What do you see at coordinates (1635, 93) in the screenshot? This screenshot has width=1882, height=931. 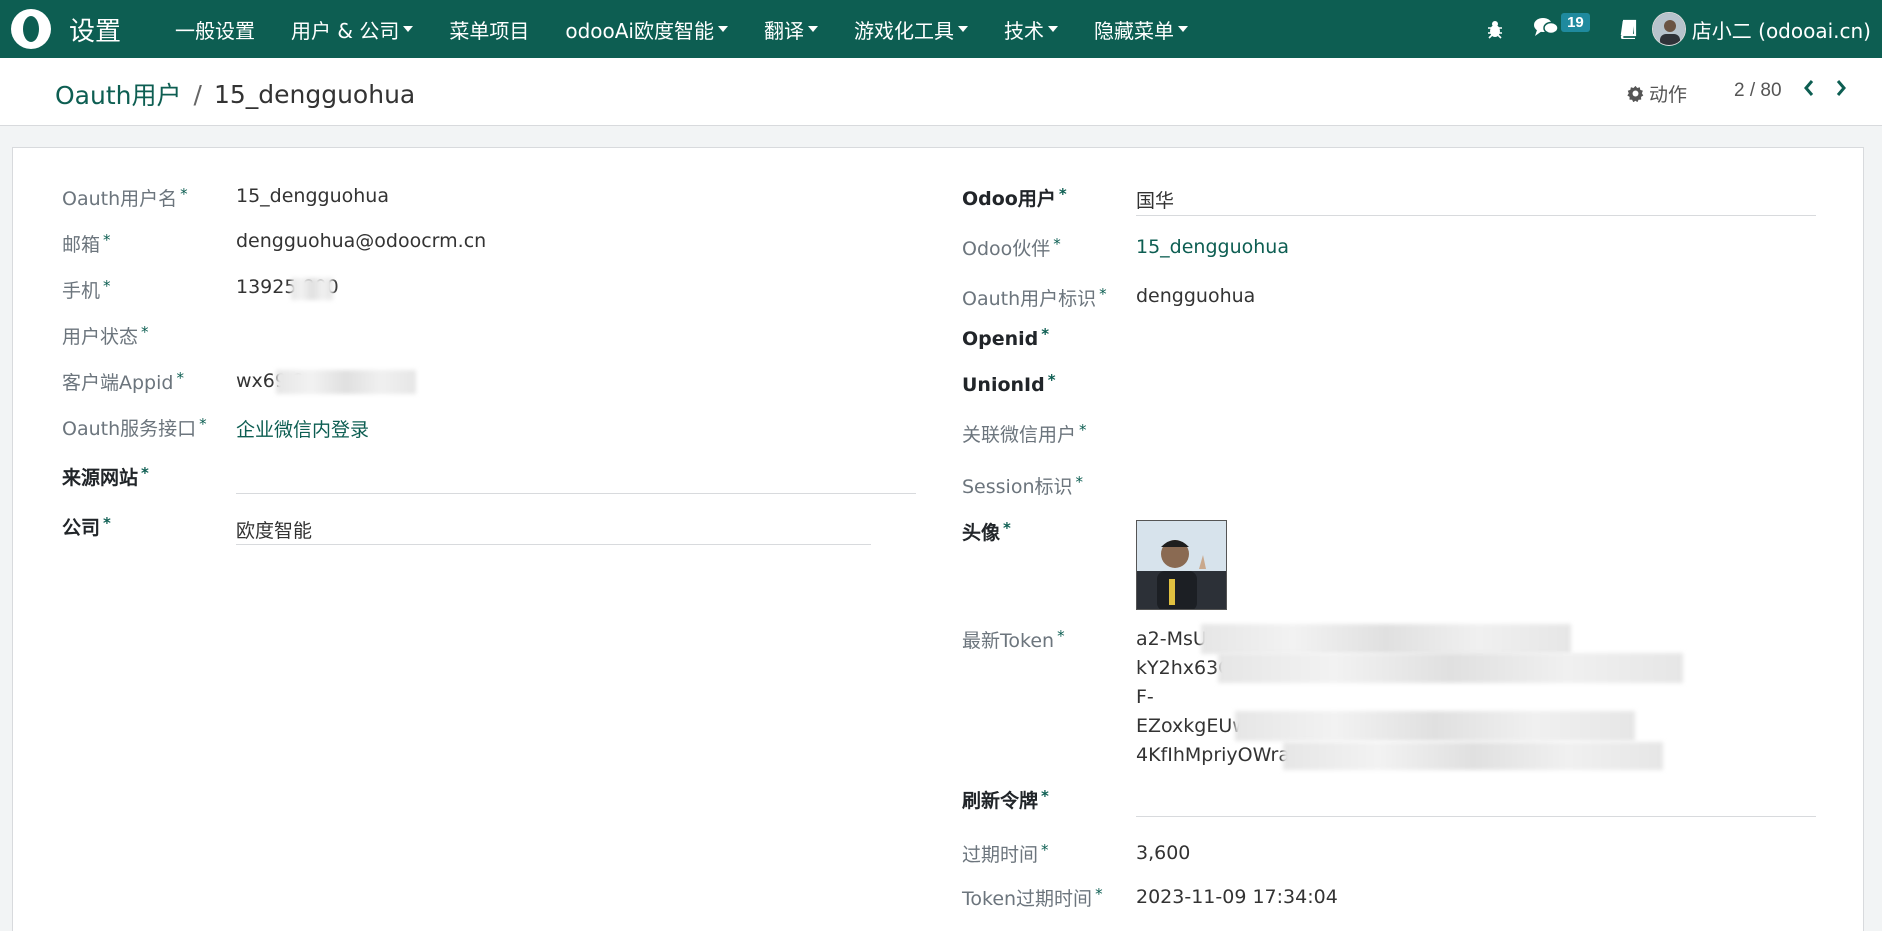 I see `gear-icon` at bounding box center [1635, 93].